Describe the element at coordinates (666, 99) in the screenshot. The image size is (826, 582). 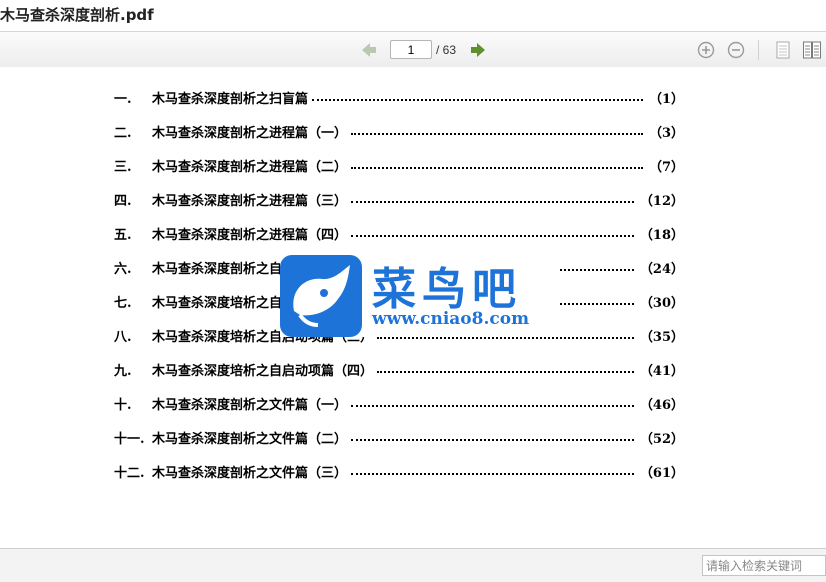
I see `toc-entry-page: （1）` at that location.